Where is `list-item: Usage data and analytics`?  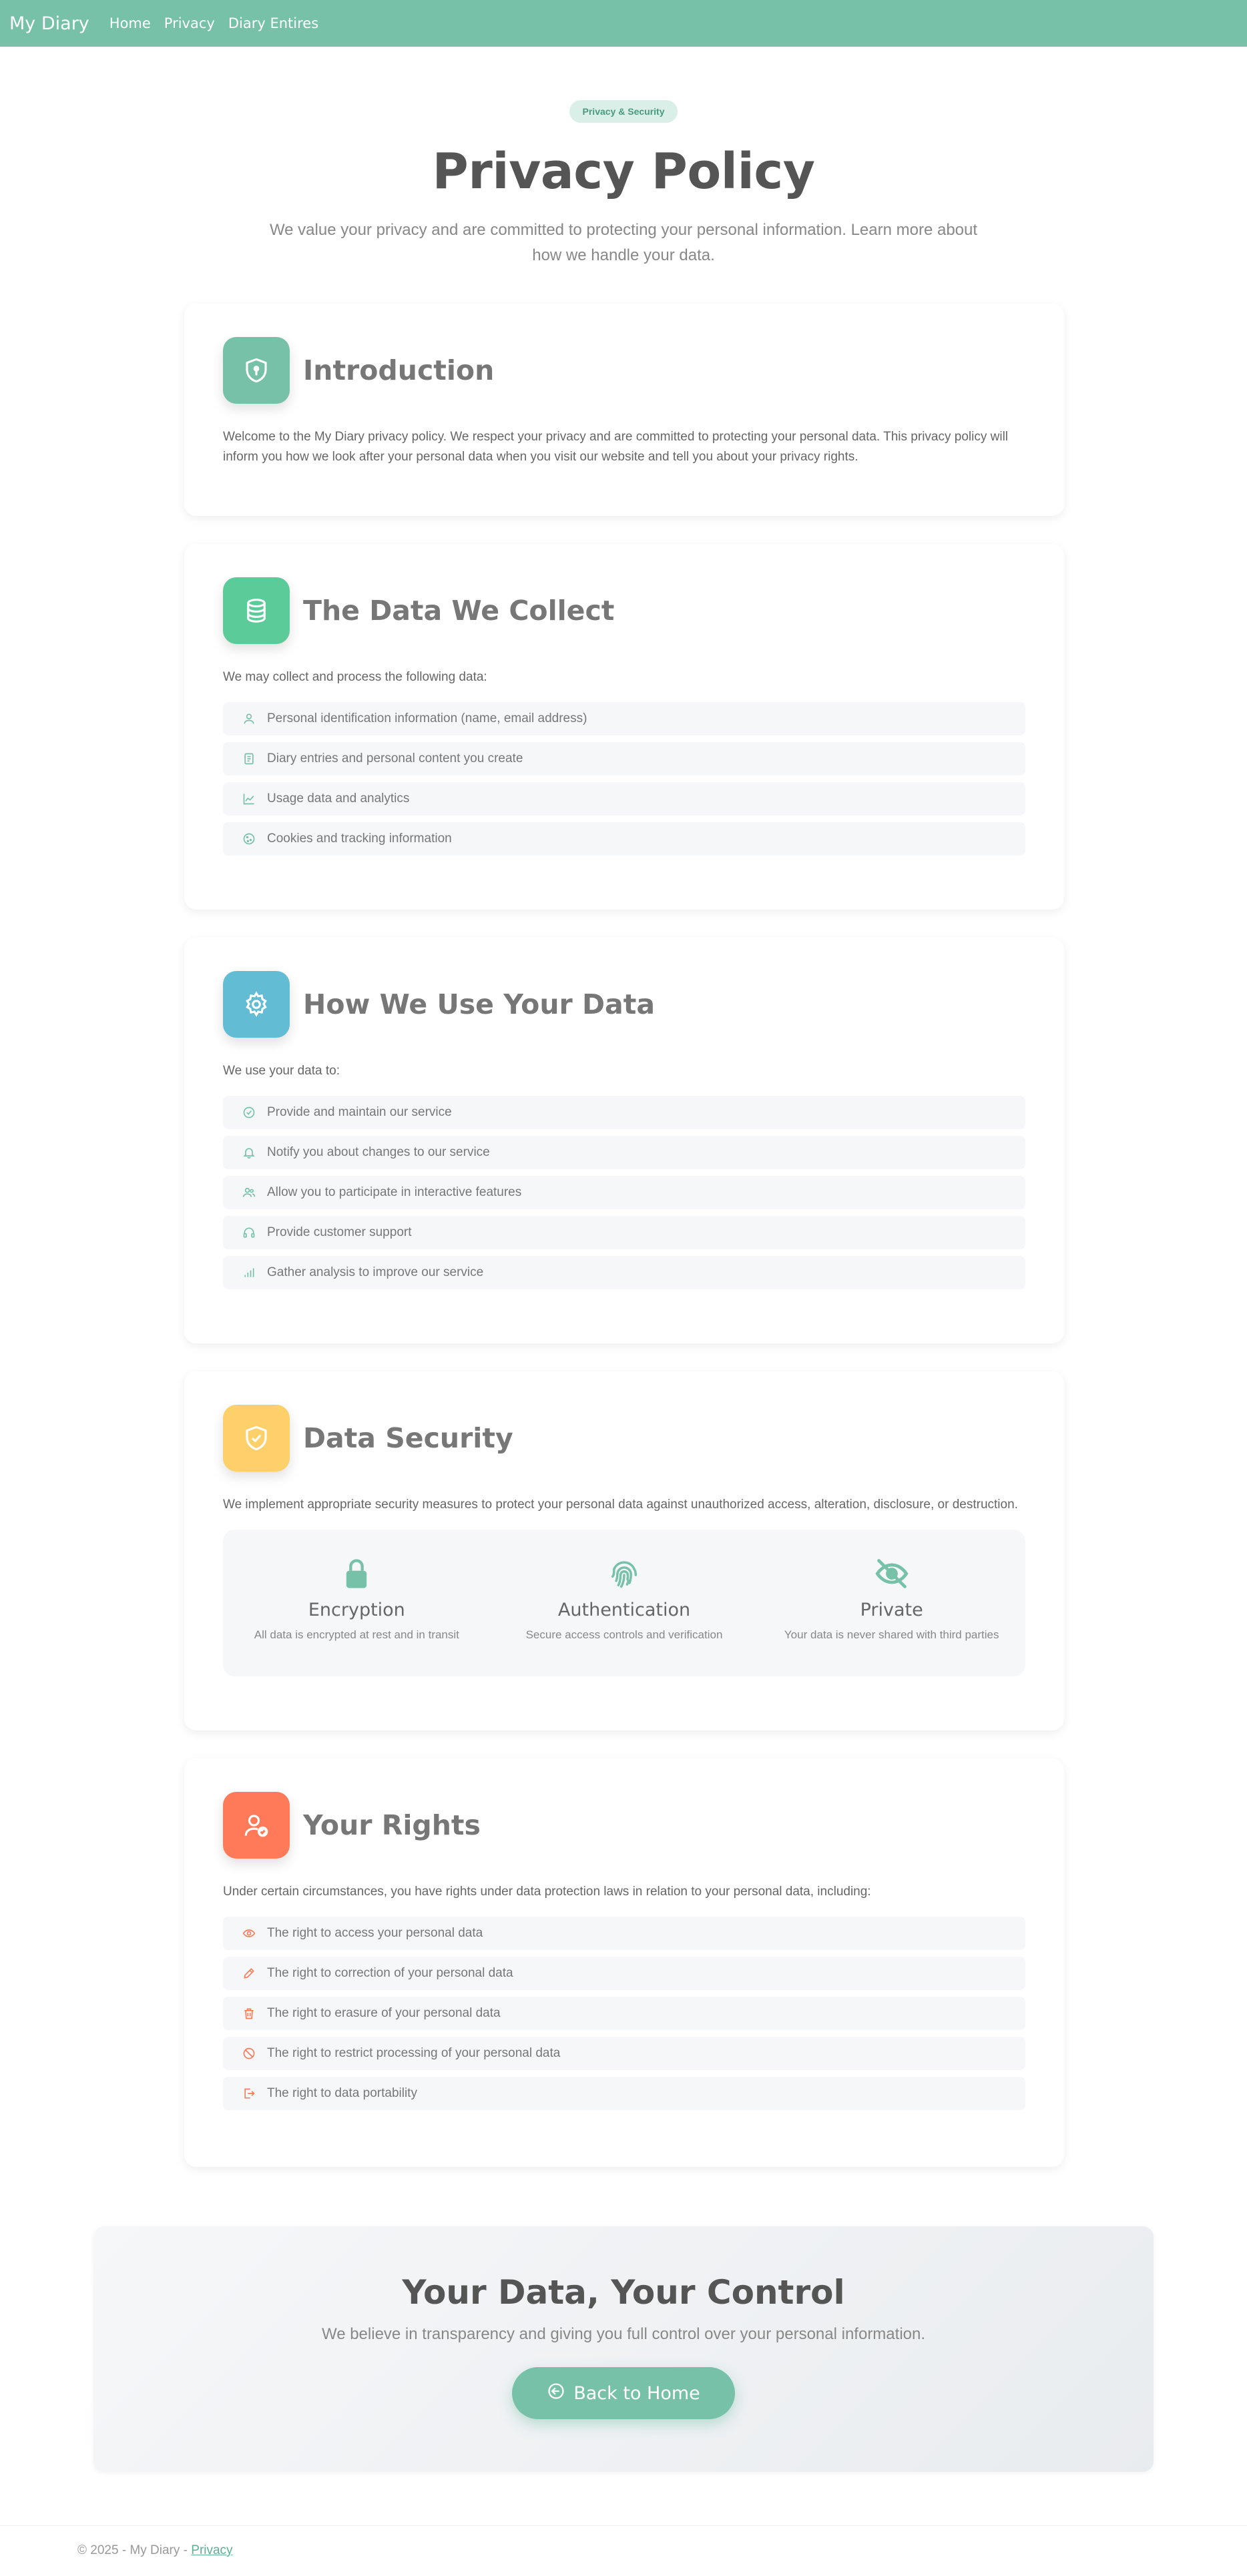 list-item: Usage data and analytics is located at coordinates (624, 799).